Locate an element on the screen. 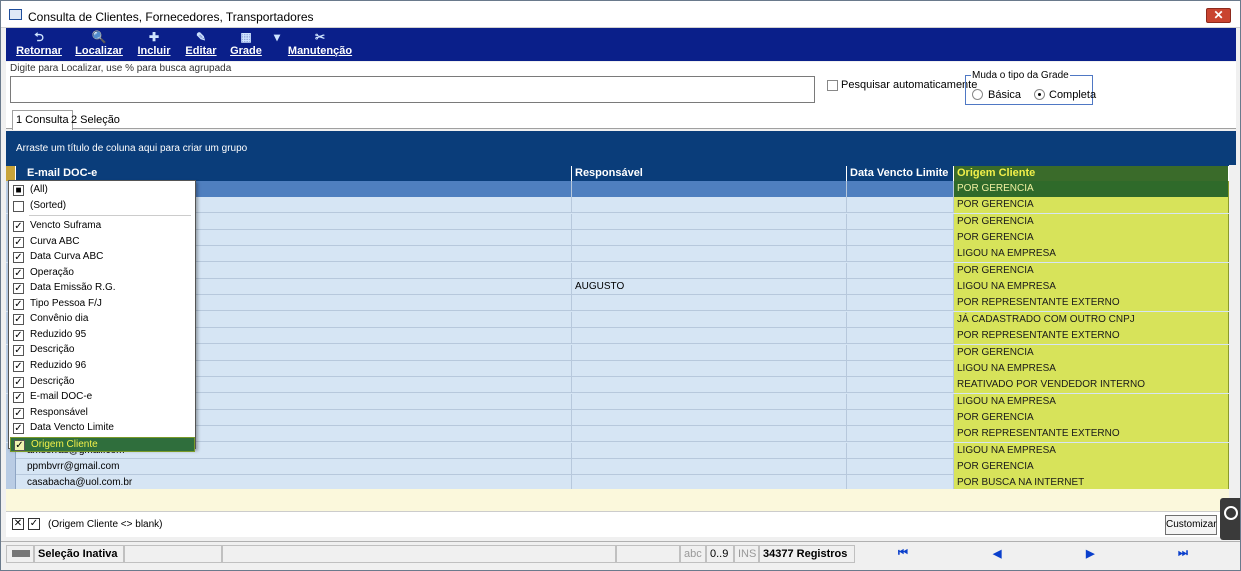 This screenshot has width=1241, height=571. column-option: ✓ Responsável is located at coordinates (102, 413).